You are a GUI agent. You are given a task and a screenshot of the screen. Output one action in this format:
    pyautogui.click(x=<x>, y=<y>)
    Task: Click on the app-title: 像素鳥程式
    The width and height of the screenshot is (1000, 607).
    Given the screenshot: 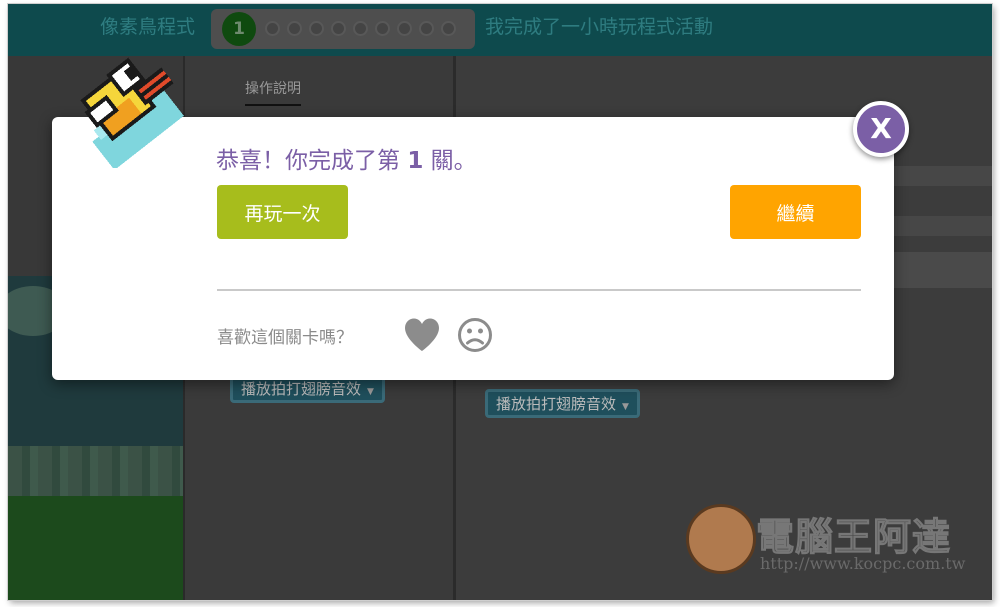 What is the action you would take?
    pyautogui.click(x=148, y=27)
    